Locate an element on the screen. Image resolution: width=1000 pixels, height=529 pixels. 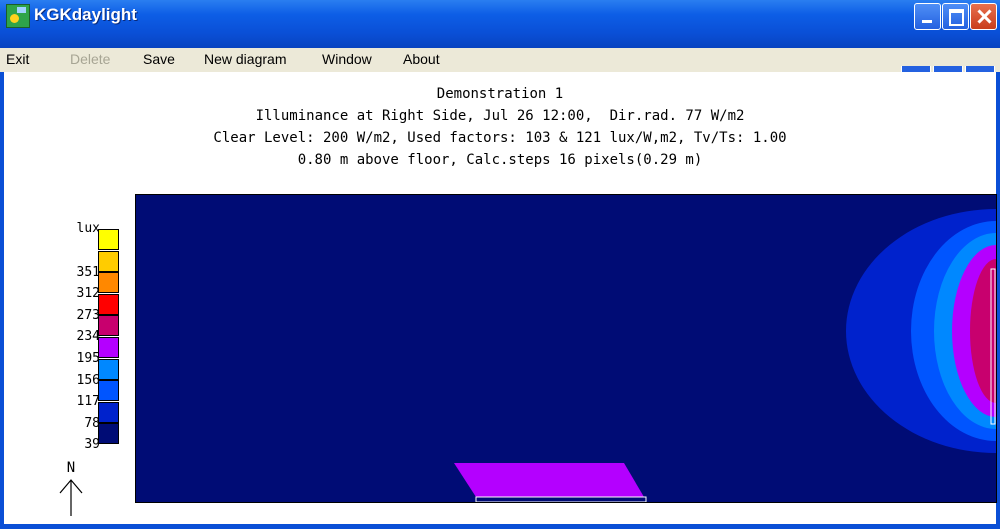
menu-about: About is located at coordinates (421, 59).